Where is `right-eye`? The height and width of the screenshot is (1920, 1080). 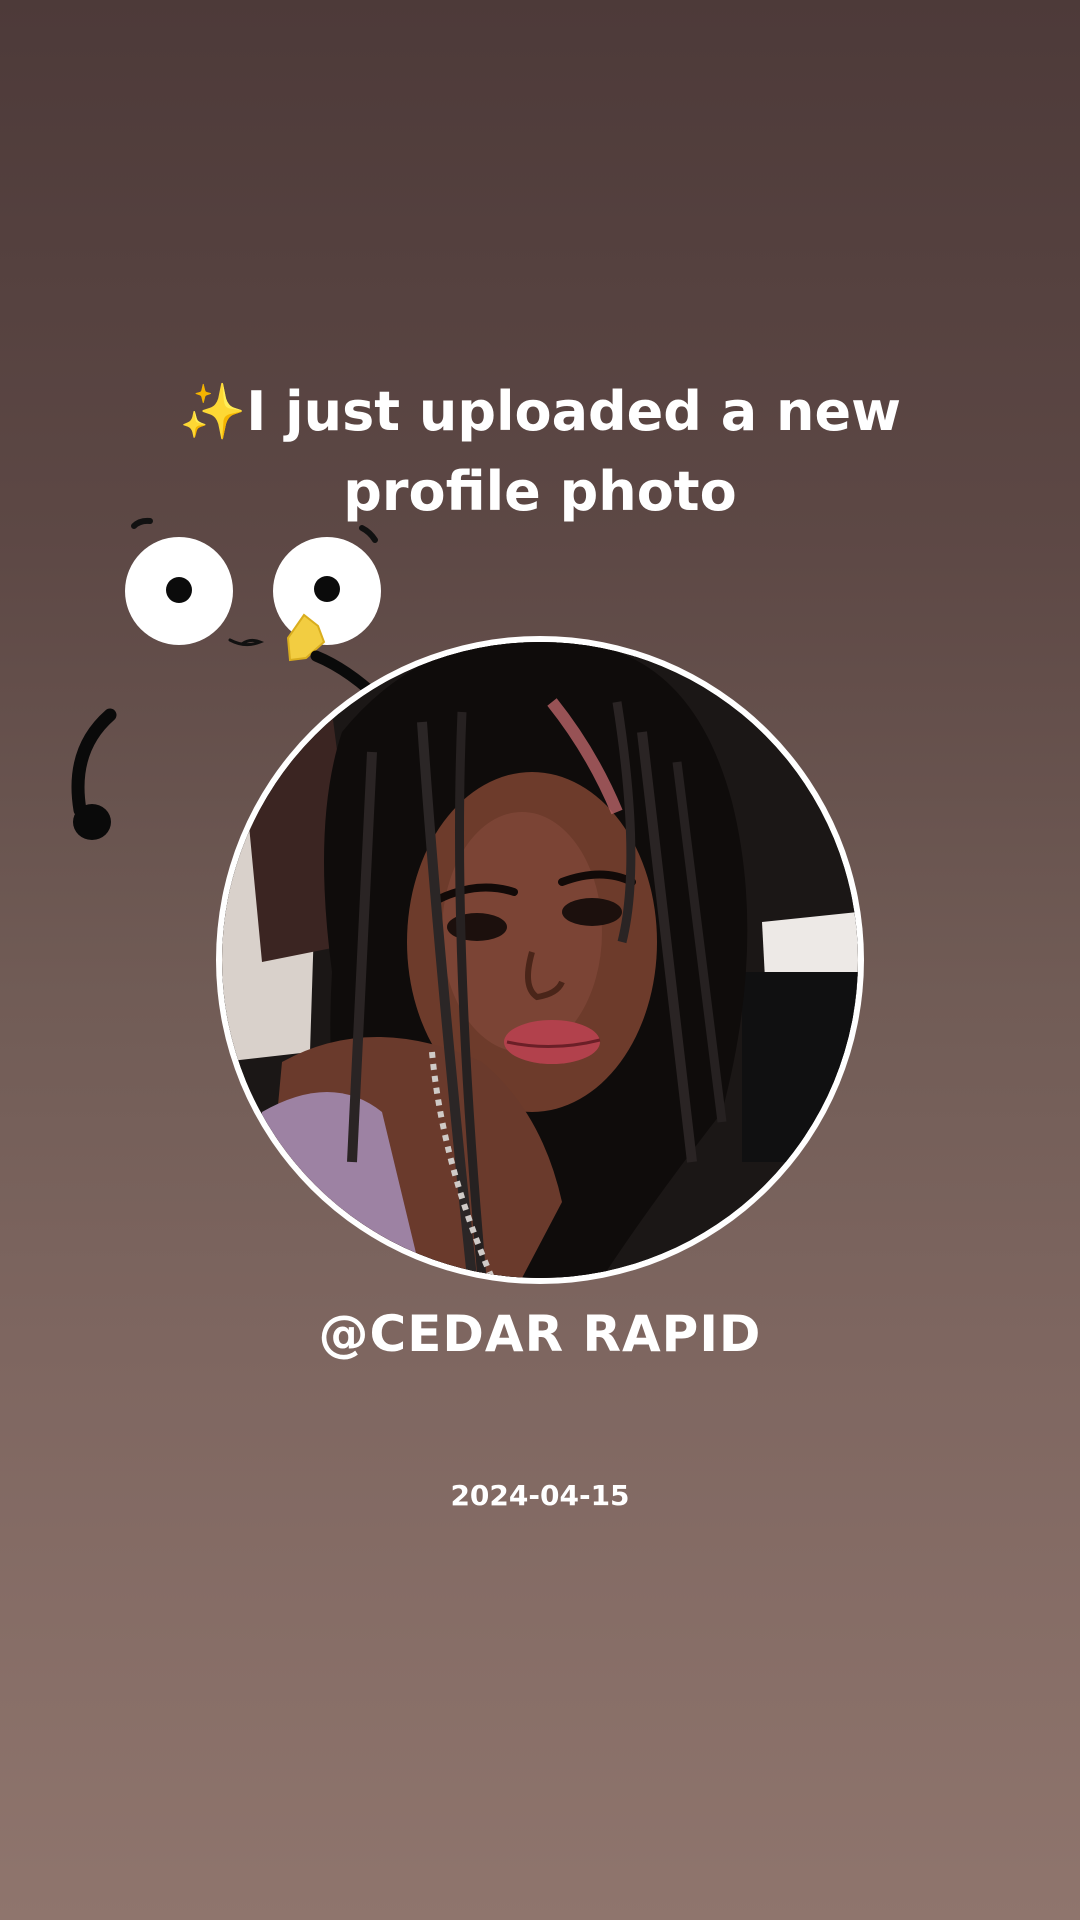 right-eye is located at coordinates (592, 912).